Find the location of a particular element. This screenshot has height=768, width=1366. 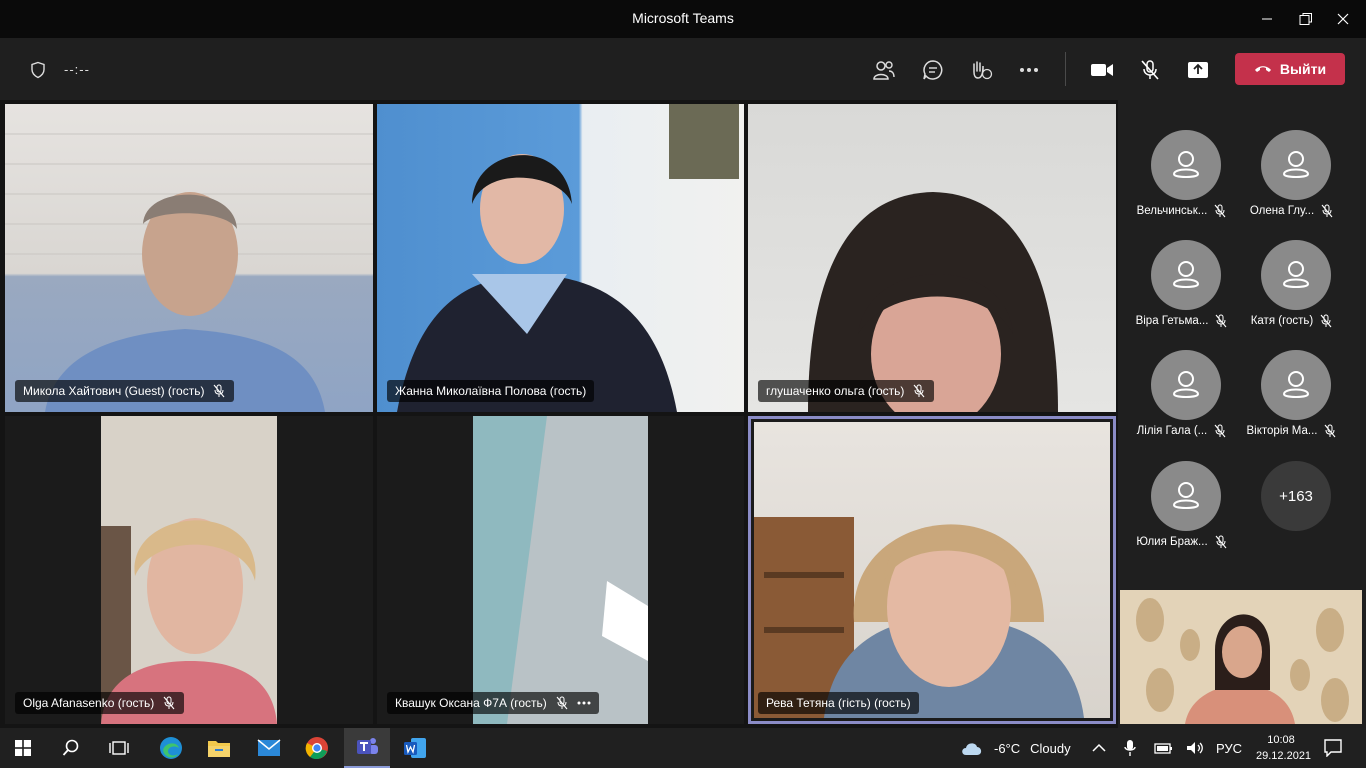

shield-icon is located at coordinates (38, 70).